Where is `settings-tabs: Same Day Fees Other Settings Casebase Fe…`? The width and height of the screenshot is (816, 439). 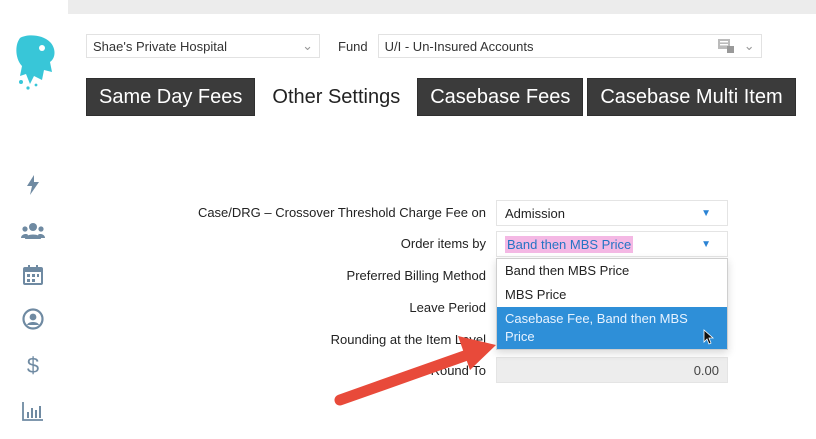
settings-tabs: Same Day Fees Other Settings Casebase Fe… is located at coordinates (443, 97).